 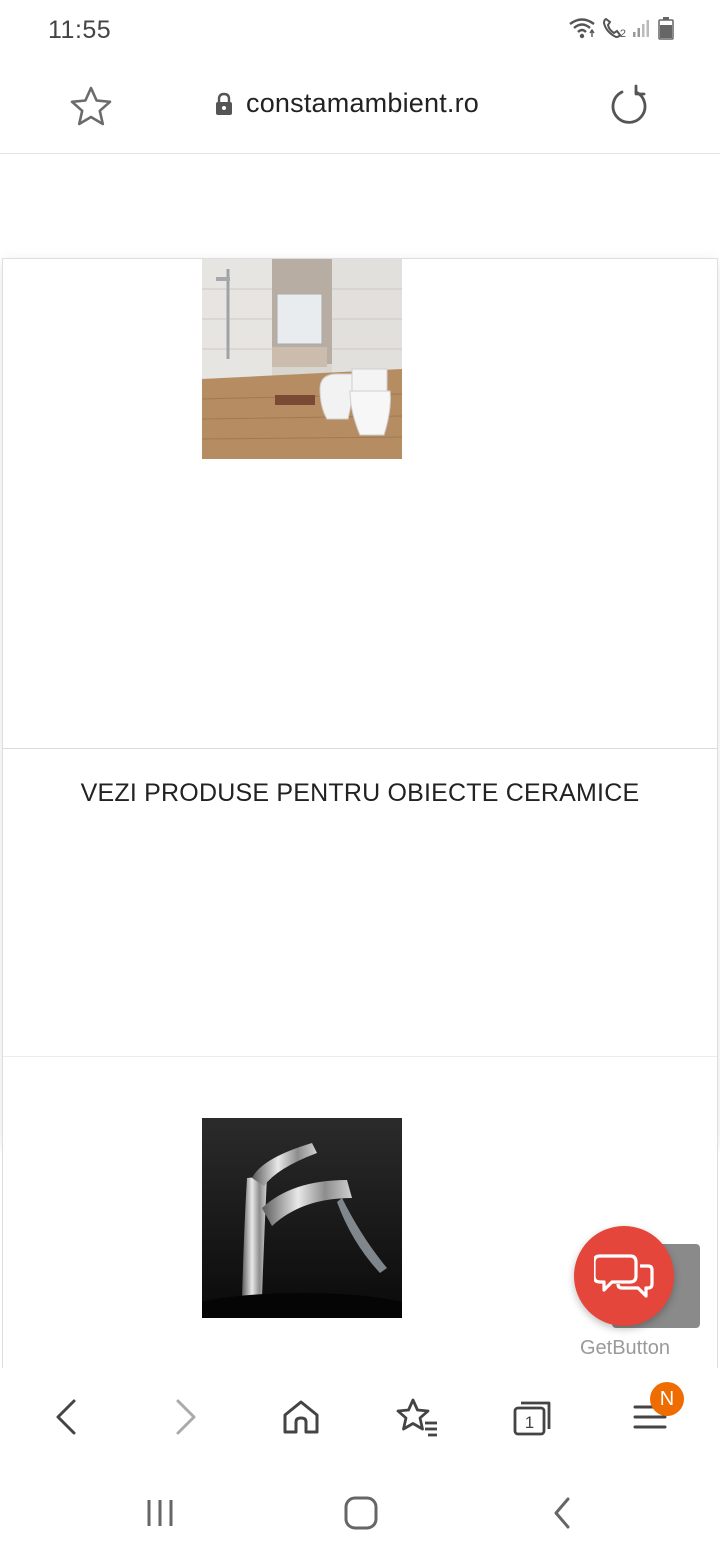 I want to click on browser-toolbar: 1, so click(x=360, y=1418).